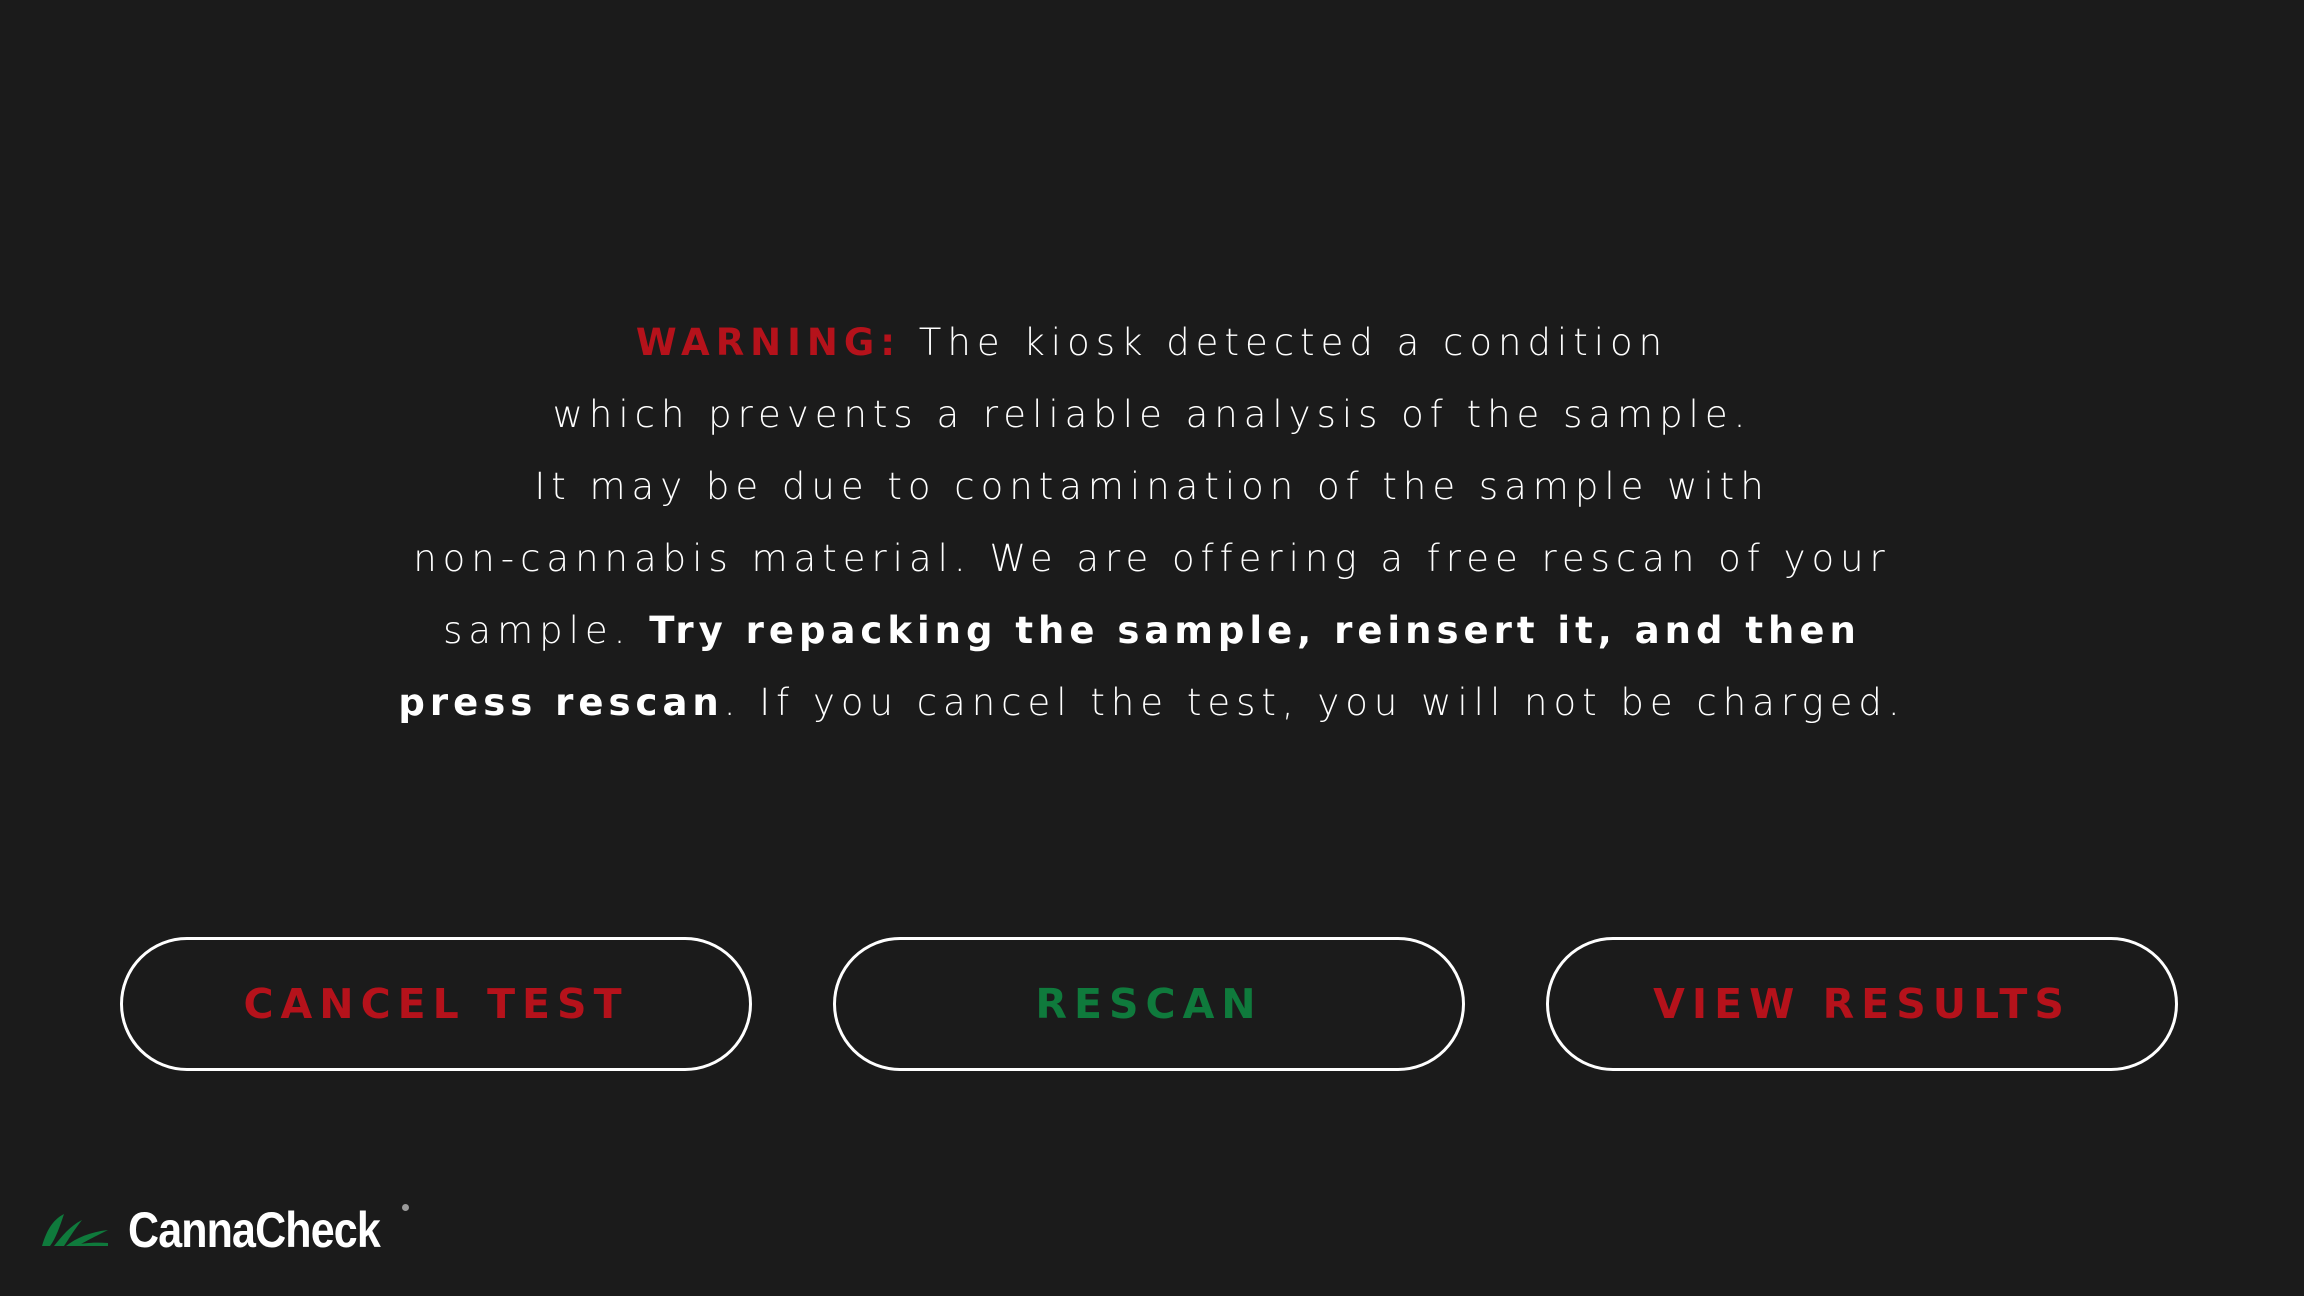 This screenshot has width=2304, height=1296. What do you see at coordinates (75, 1230) in the screenshot?
I see `leaf-logo-icon` at bounding box center [75, 1230].